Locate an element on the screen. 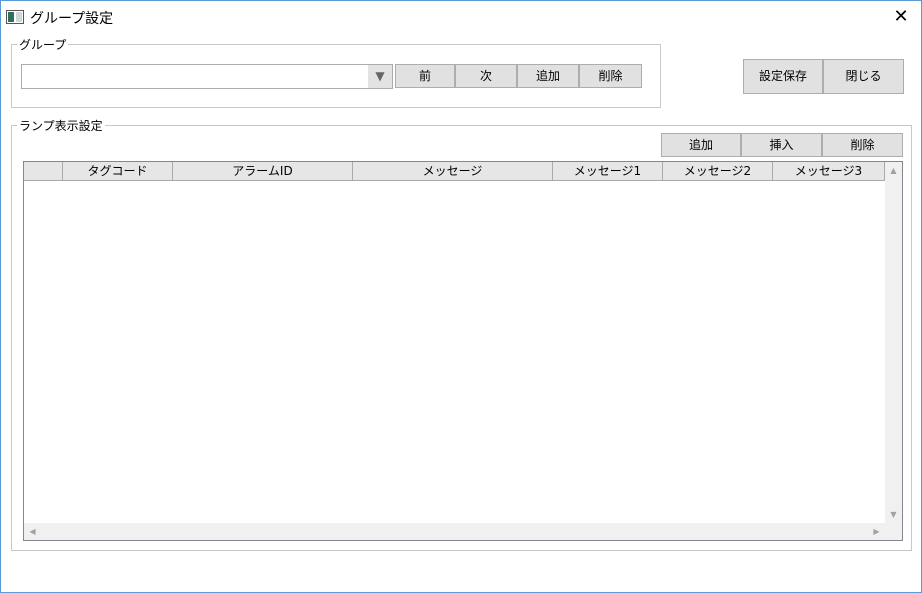 The width and height of the screenshot is (922, 593). add-group-button: 追加 is located at coordinates (548, 76).